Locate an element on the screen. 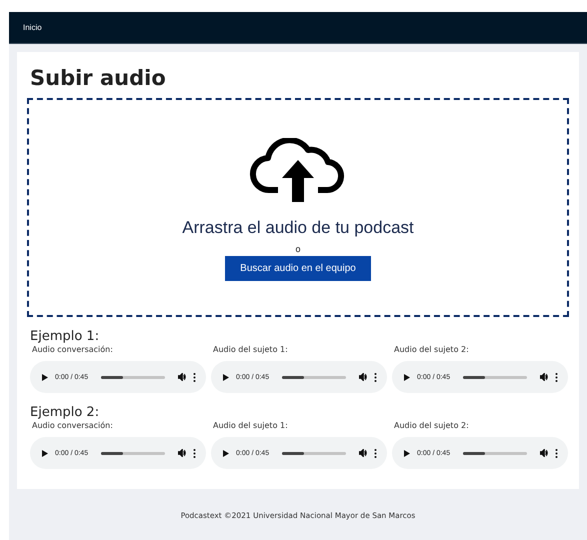 This screenshot has width=587, height=540. drop-prompt: Arrastra el audio de tu podcast is located at coordinates (298, 228).